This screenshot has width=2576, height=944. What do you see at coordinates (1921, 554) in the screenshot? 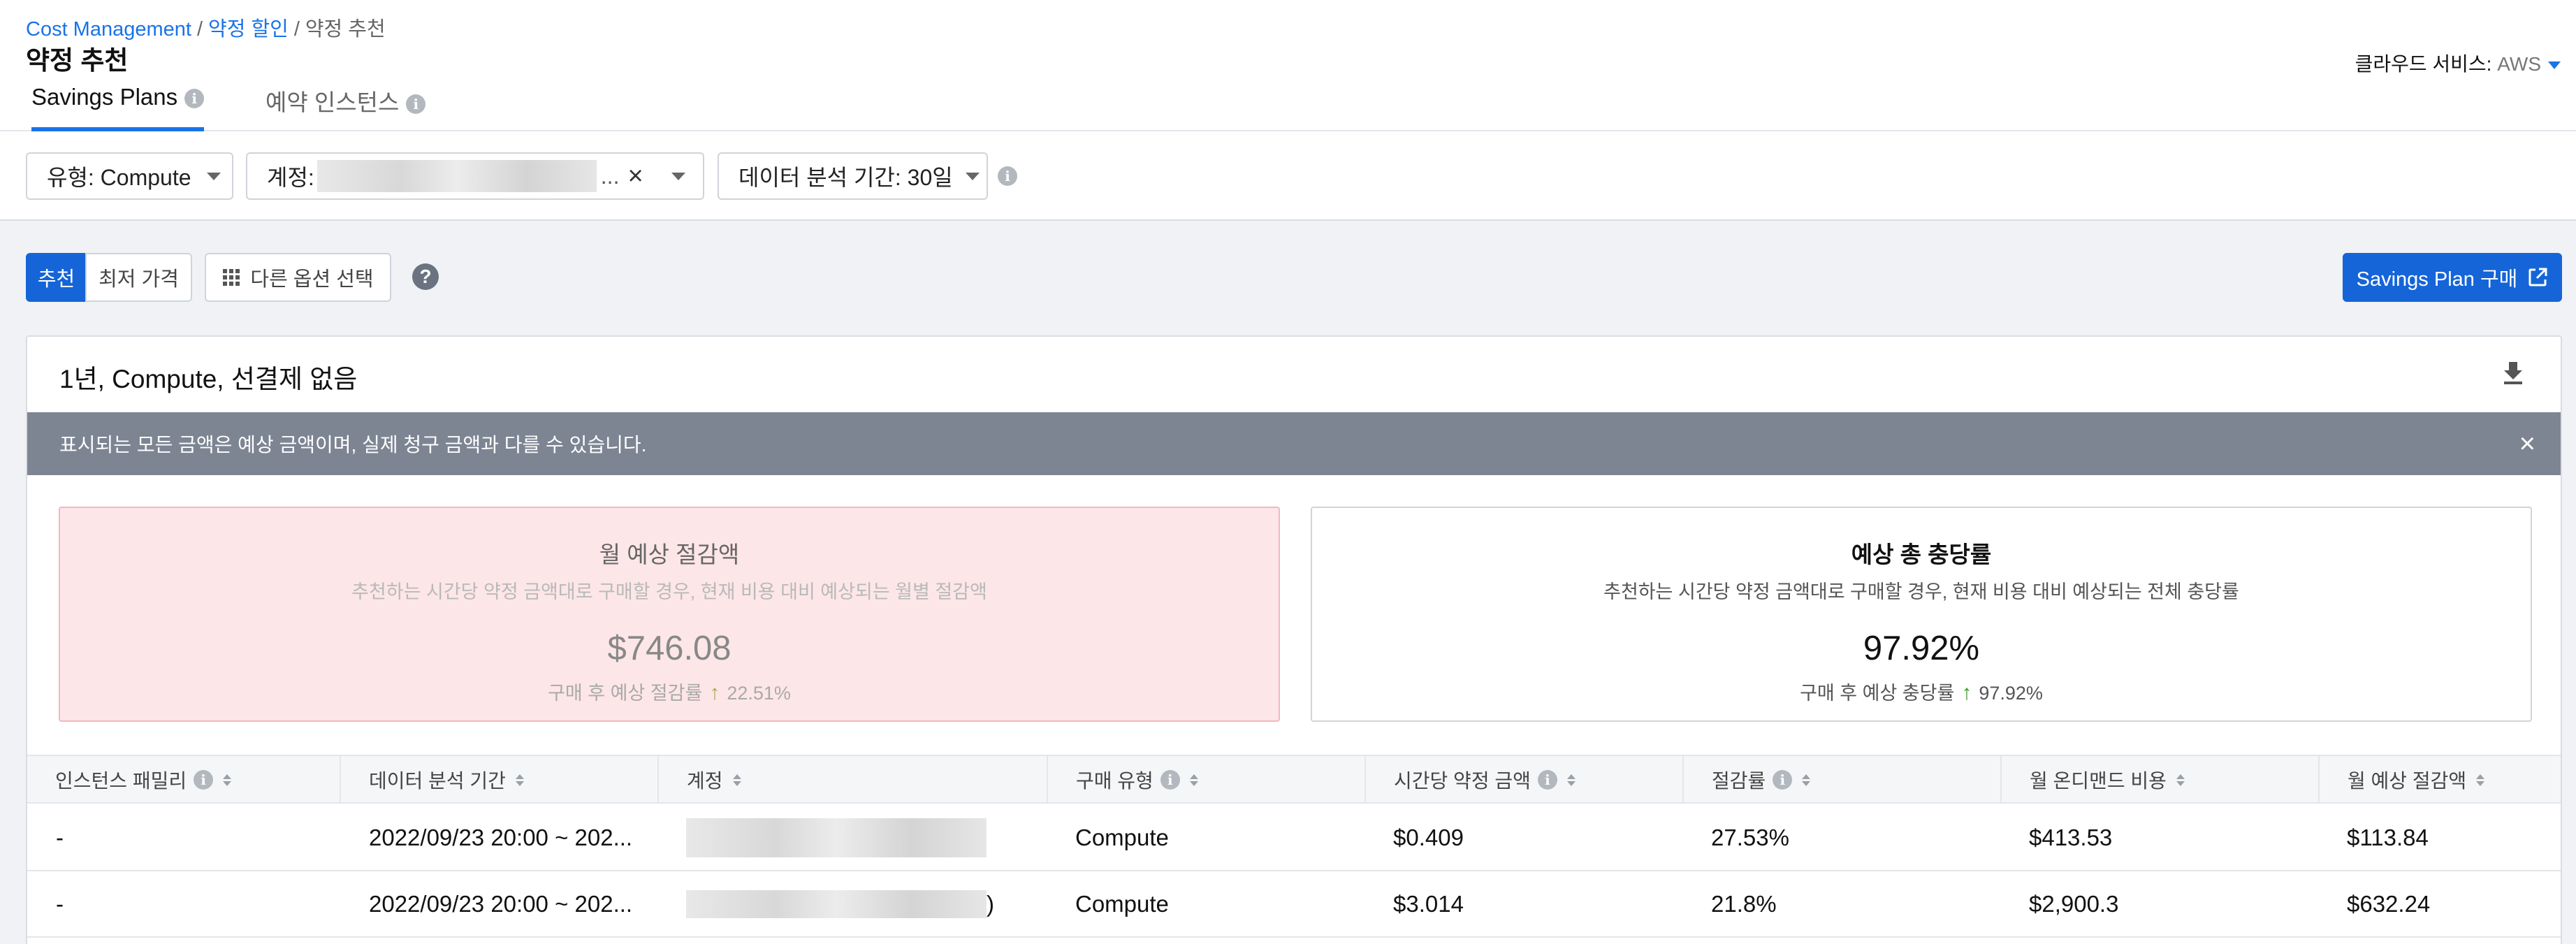
I see `stat-title: 예상 총 충당률` at bounding box center [1921, 554].